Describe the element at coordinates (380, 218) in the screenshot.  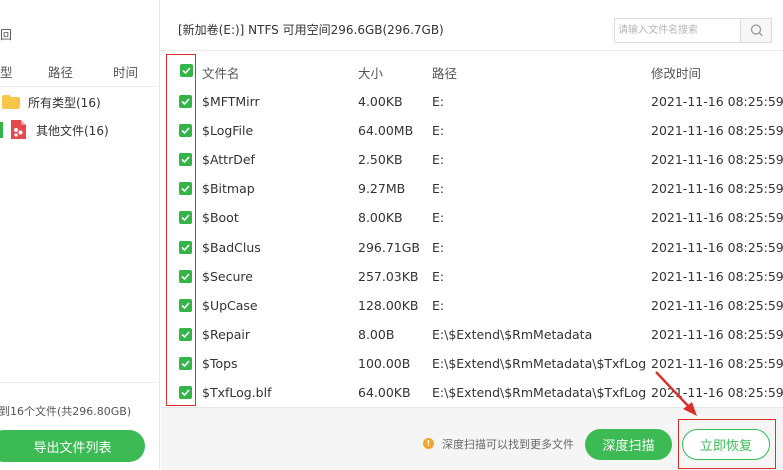
I see `file-size: 8.00KB` at that location.